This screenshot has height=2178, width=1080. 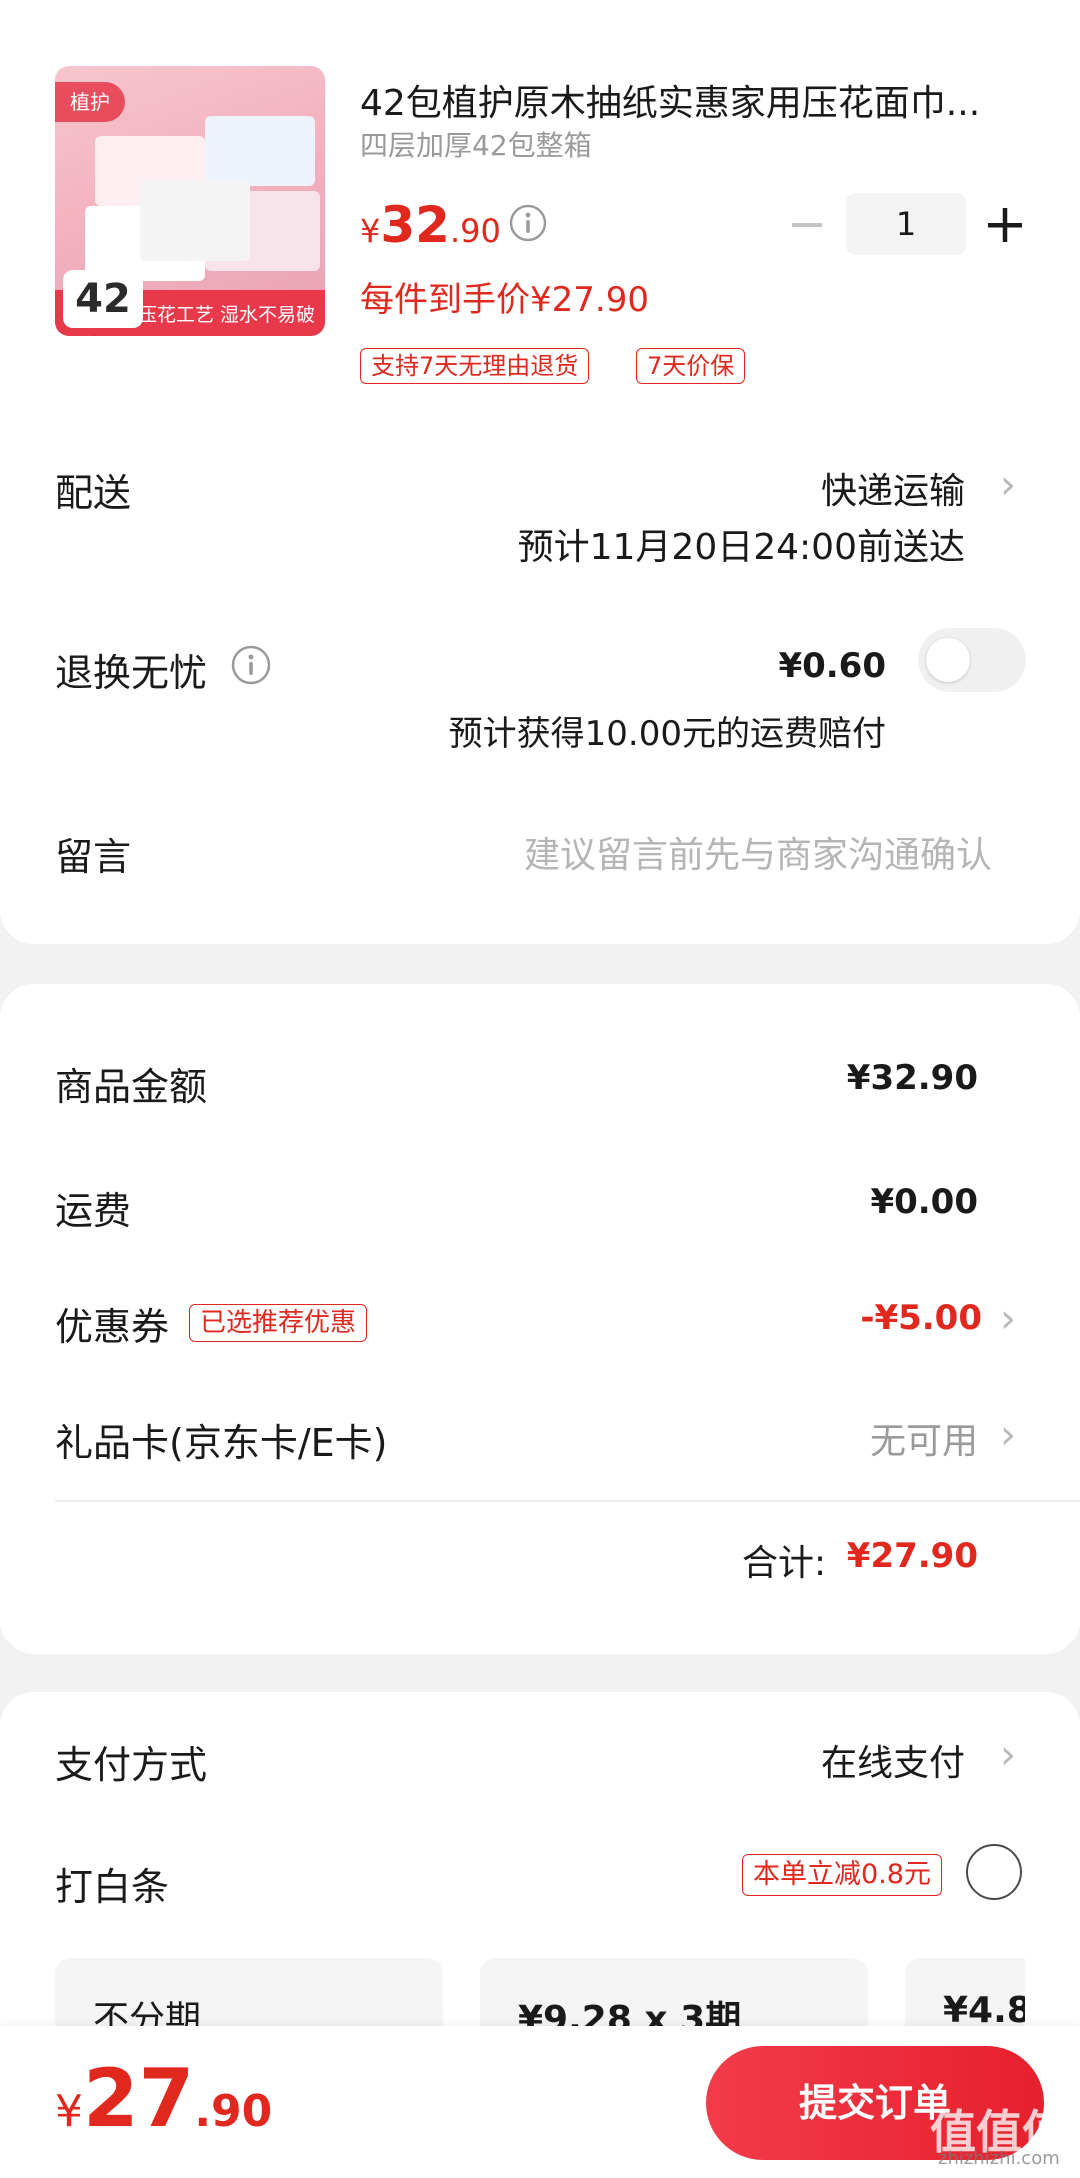 I want to click on return-insurance-label: 退换无忧, so click(x=131, y=673).